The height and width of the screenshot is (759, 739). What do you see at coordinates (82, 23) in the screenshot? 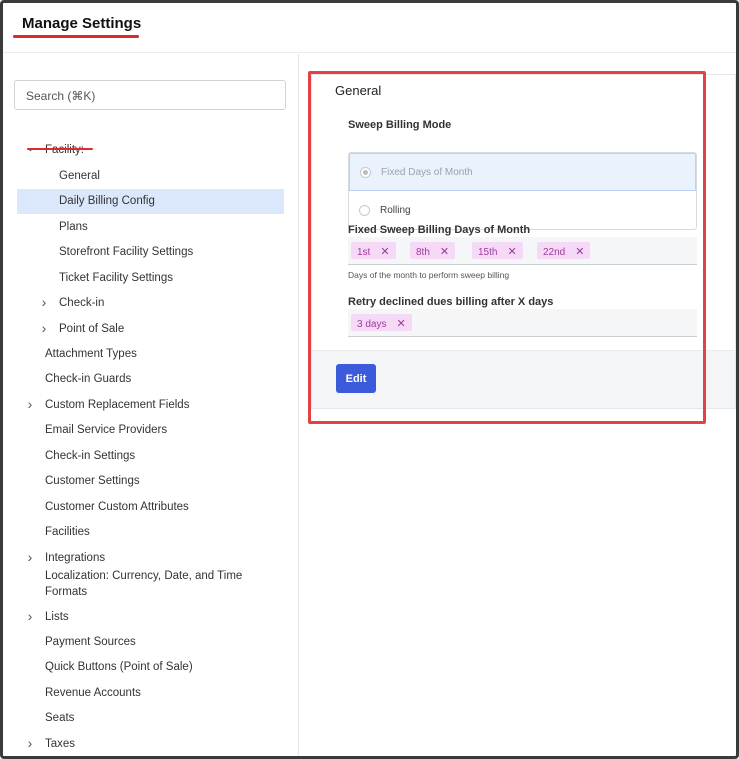
I see `page-title: Manage Settings` at bounding box center [82, 23].